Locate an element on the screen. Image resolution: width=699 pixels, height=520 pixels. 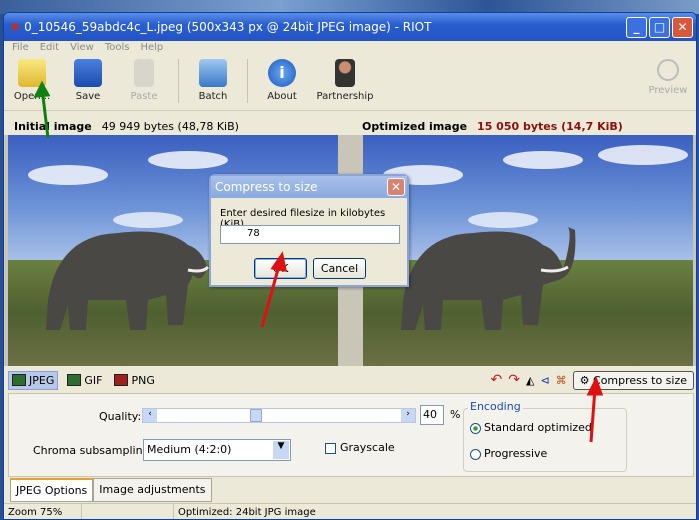
jpeg-icon is located at coordinates (19, 380).